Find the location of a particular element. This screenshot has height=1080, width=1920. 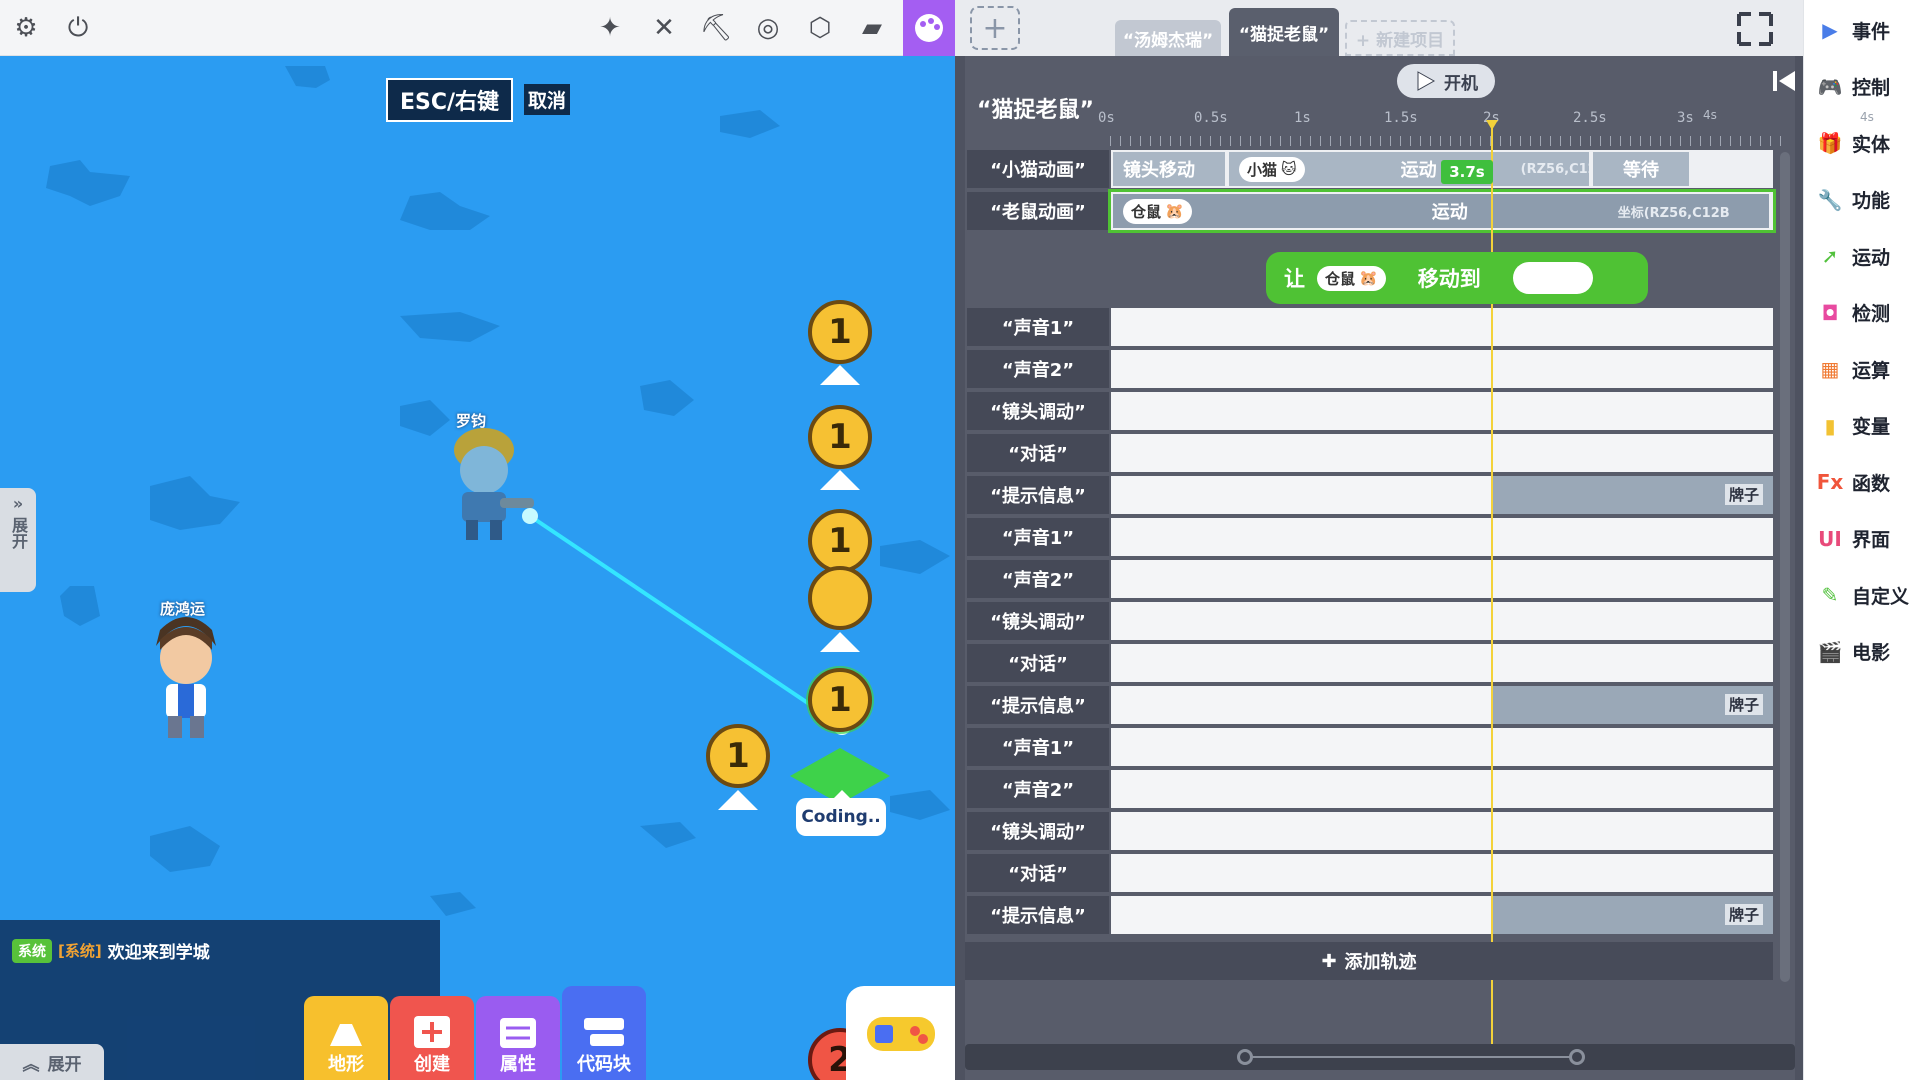

skip-to-start-icon is located at coordinates (1784, 81).